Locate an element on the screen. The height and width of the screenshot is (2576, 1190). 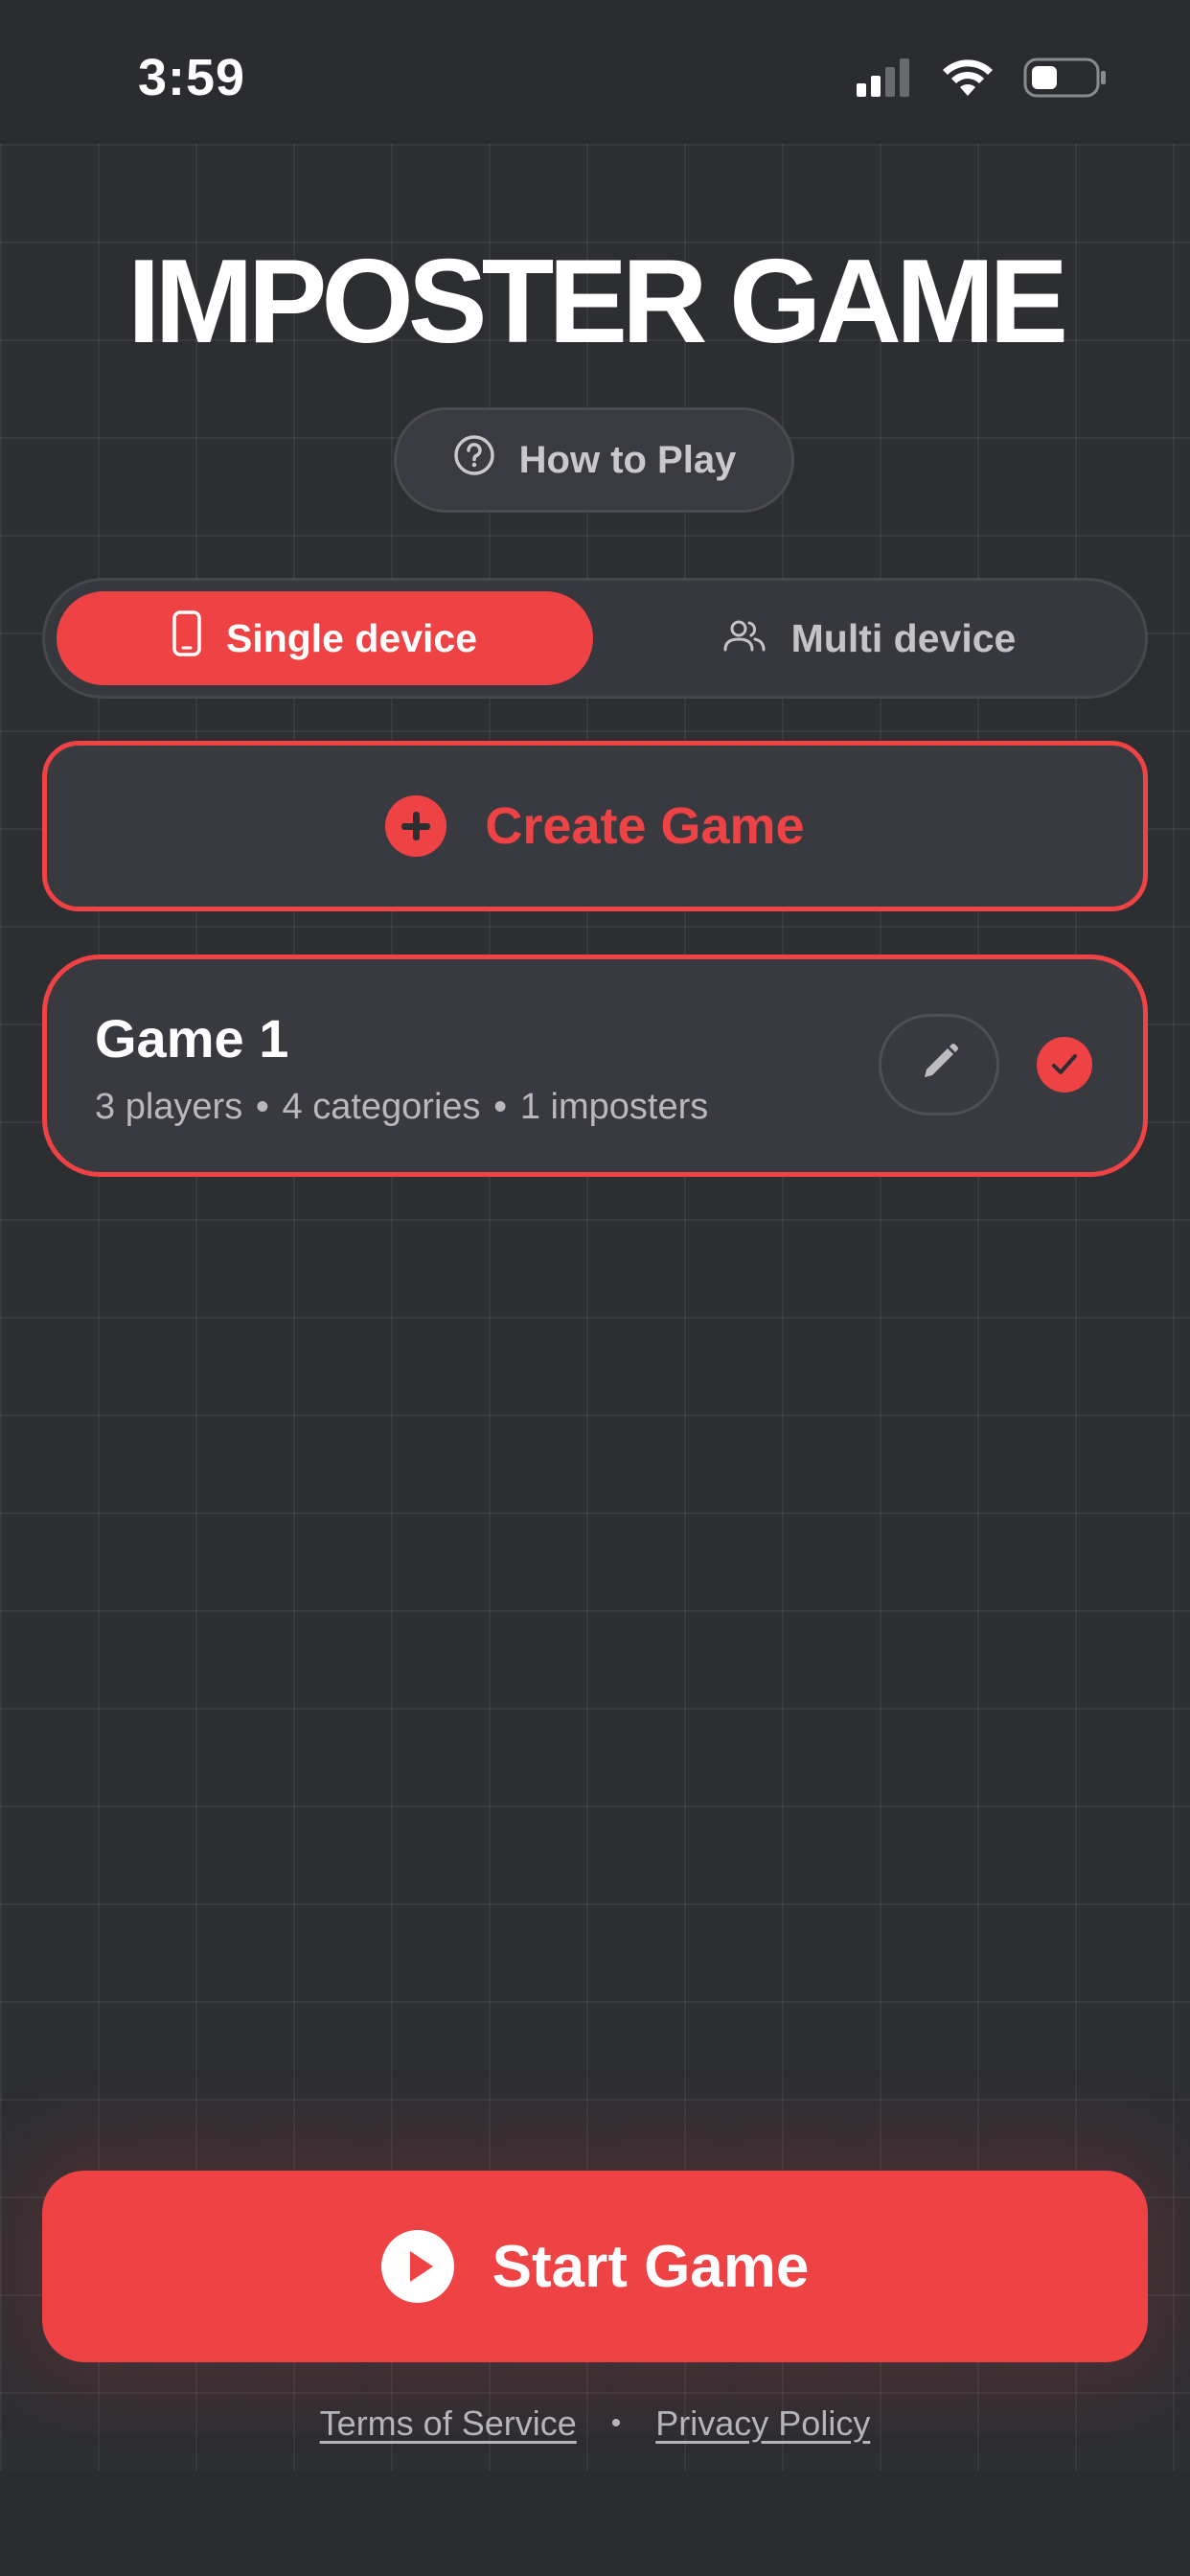
how-to-play-label: How to Play is located at coordinates (627, 459).